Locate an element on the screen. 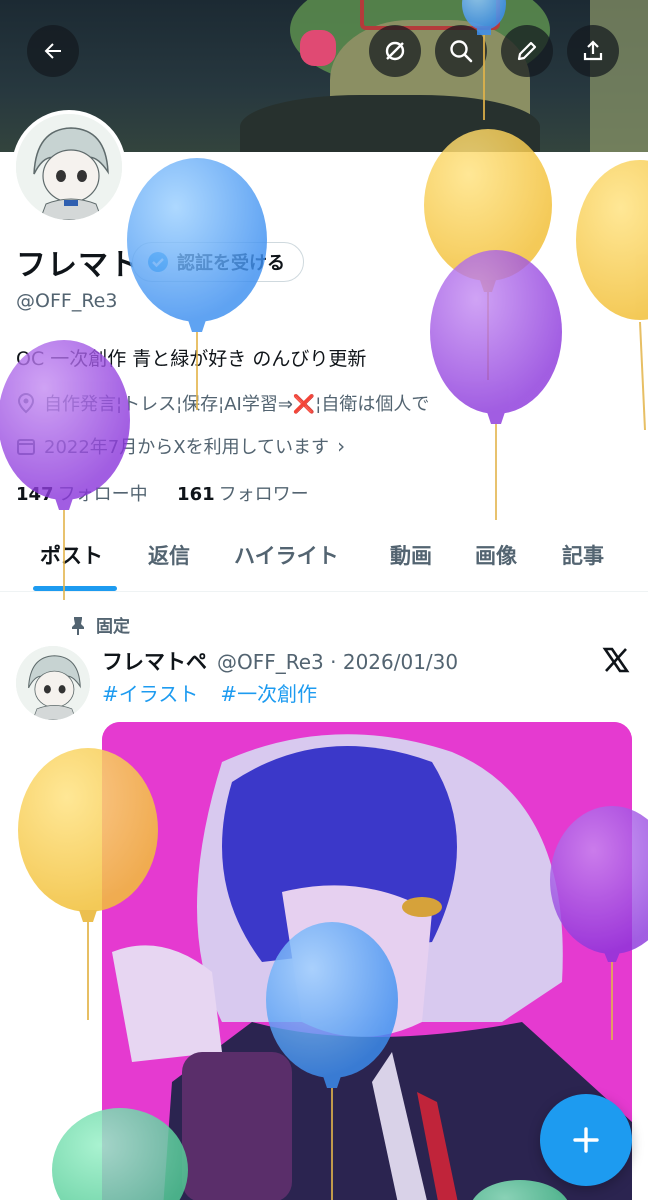 The height and width of the screenshot is (1200, 648). following-link: 147 フォロー中 is located at coordinates (82, 494).